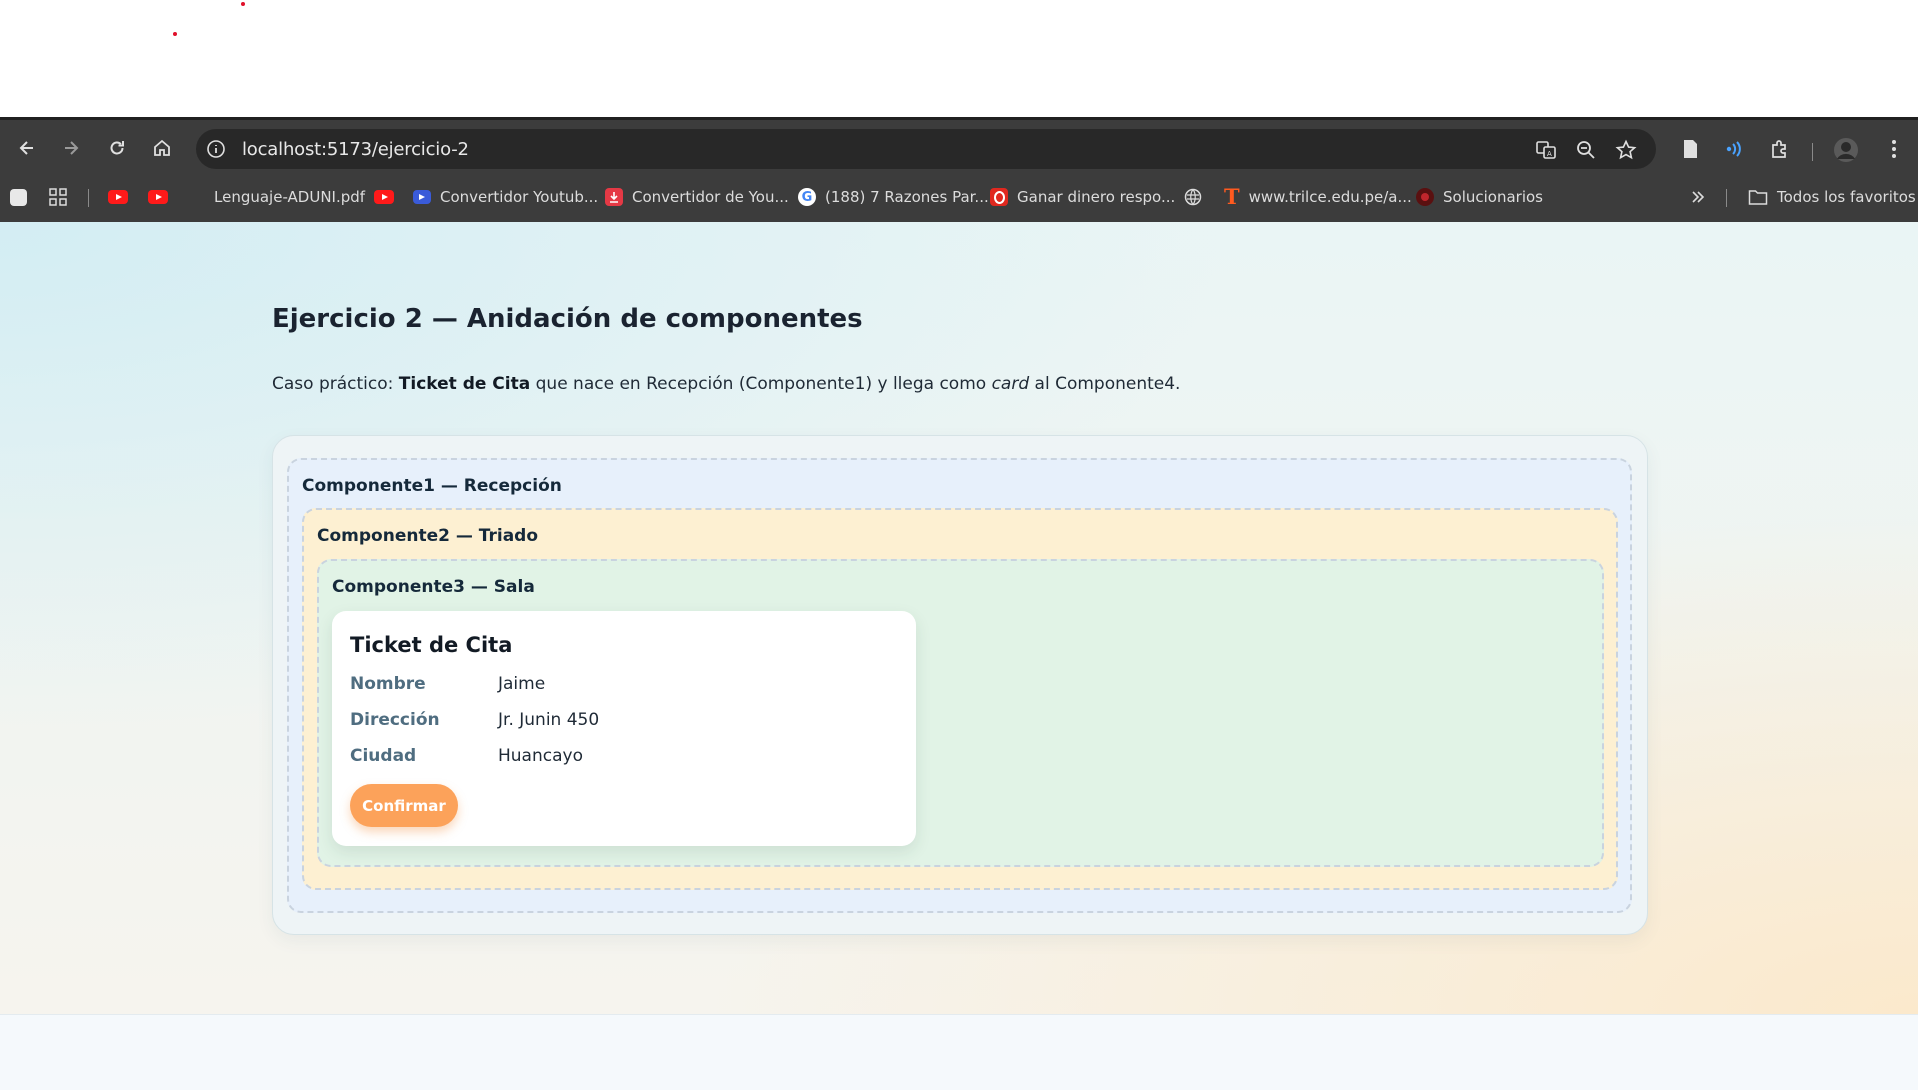  I want to click on browser-toolbar: localhost:5173/ejercicio-2 A, so click(959, 149).